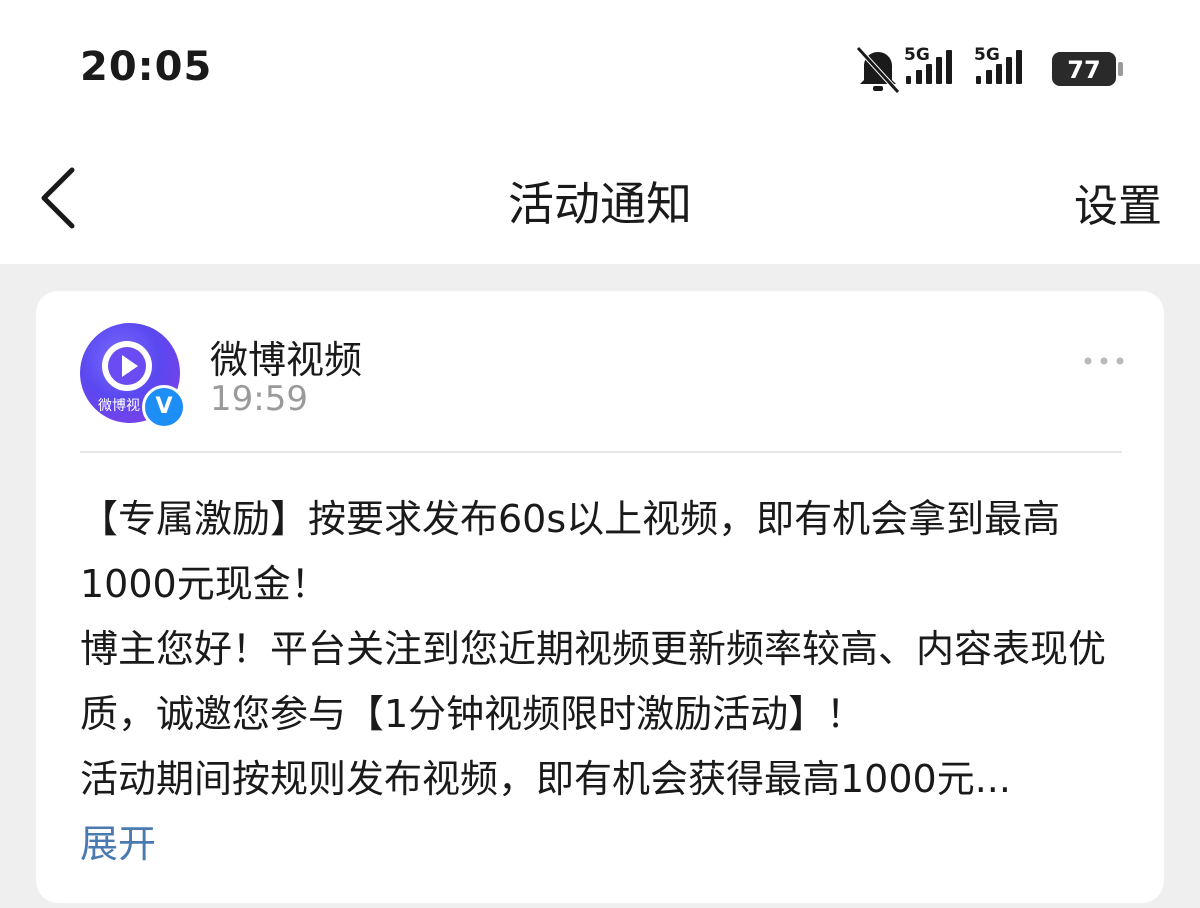 This screenshot has width=1200, height=908. What do you see at coordinates (600, 65) in the screenshot?
I see `status-bar: 20:05 5G 5G 77` at bounding box center [600, 65].